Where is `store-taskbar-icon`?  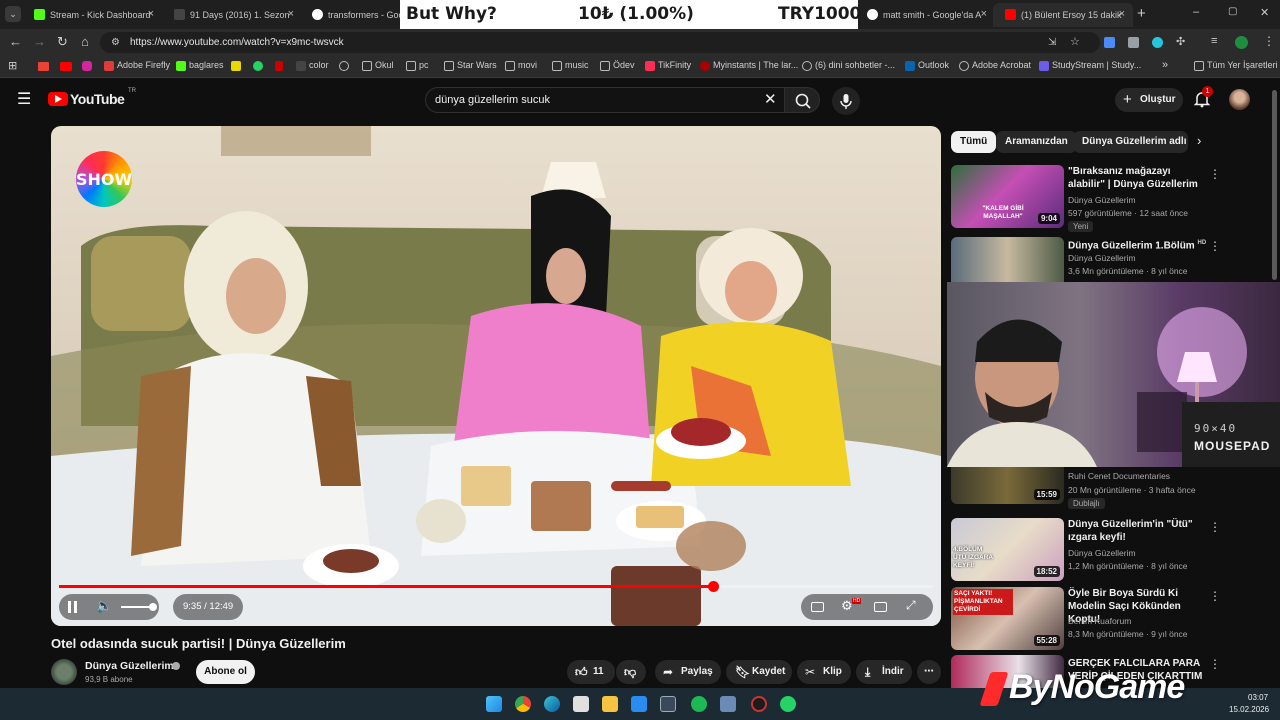 store-taskbar-icon is located at coordinates (581, 704).